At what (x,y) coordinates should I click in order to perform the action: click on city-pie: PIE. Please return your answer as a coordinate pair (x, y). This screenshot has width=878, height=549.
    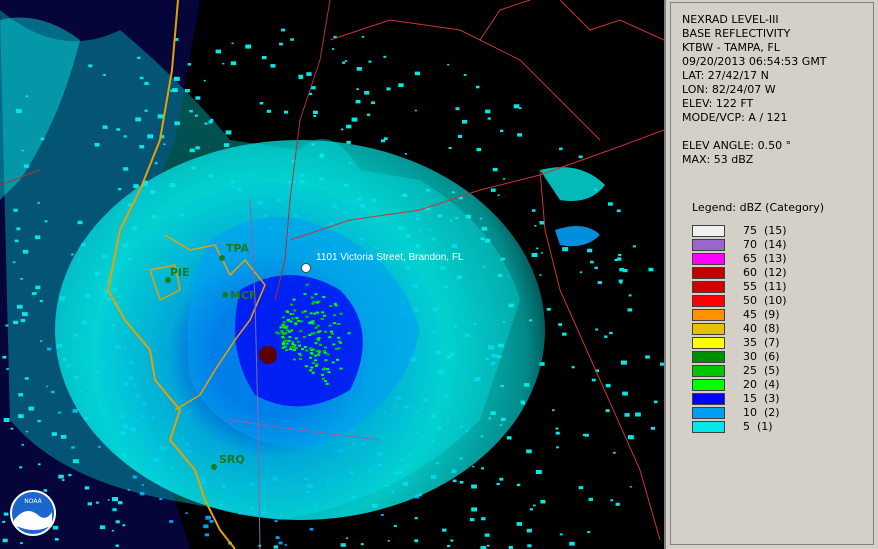
    Looking at the image, I should click on (180, 272).